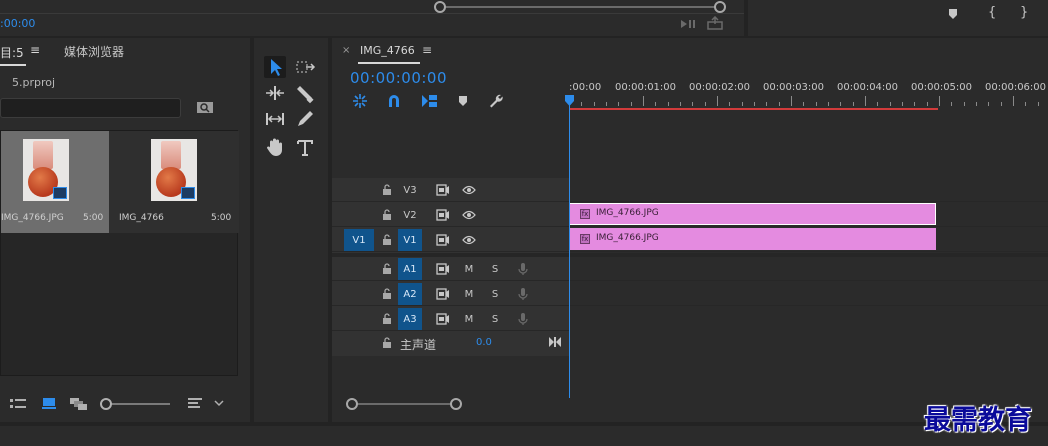 The height and width of the screenshot is (446, 1048). I want to click on track-select-icon, so click(305, 67).